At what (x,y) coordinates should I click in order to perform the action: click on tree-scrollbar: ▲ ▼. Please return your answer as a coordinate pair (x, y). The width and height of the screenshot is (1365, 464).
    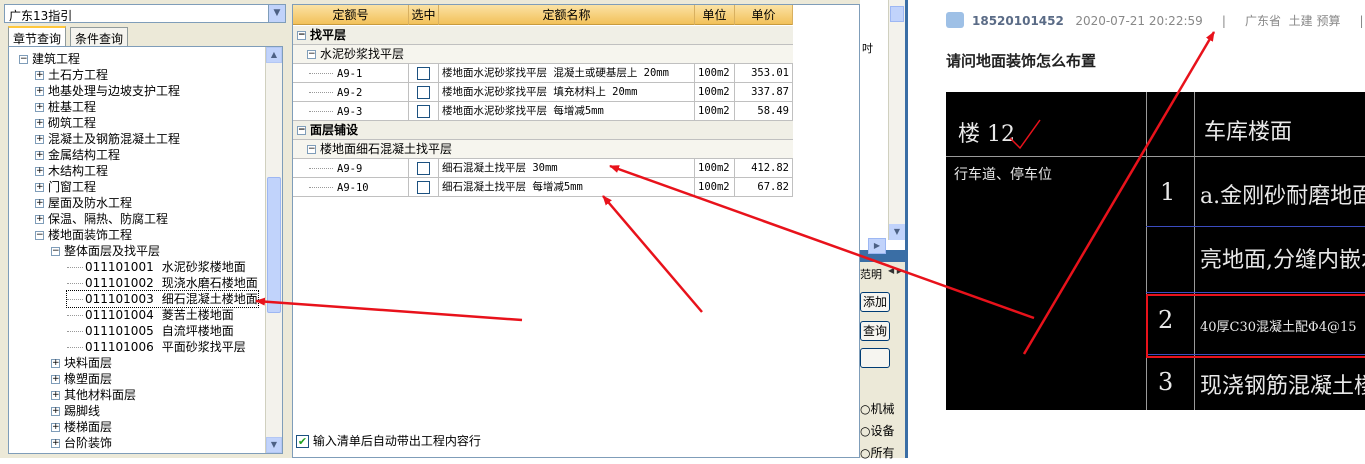
    Looking at the image, I should click on (273, 250).